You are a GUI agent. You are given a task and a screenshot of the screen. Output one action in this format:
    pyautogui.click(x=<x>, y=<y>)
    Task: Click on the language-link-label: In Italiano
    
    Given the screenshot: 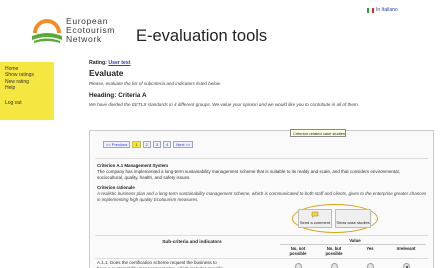 What is the action you would take?
    pyautogui.click(x=387, y=10)
    